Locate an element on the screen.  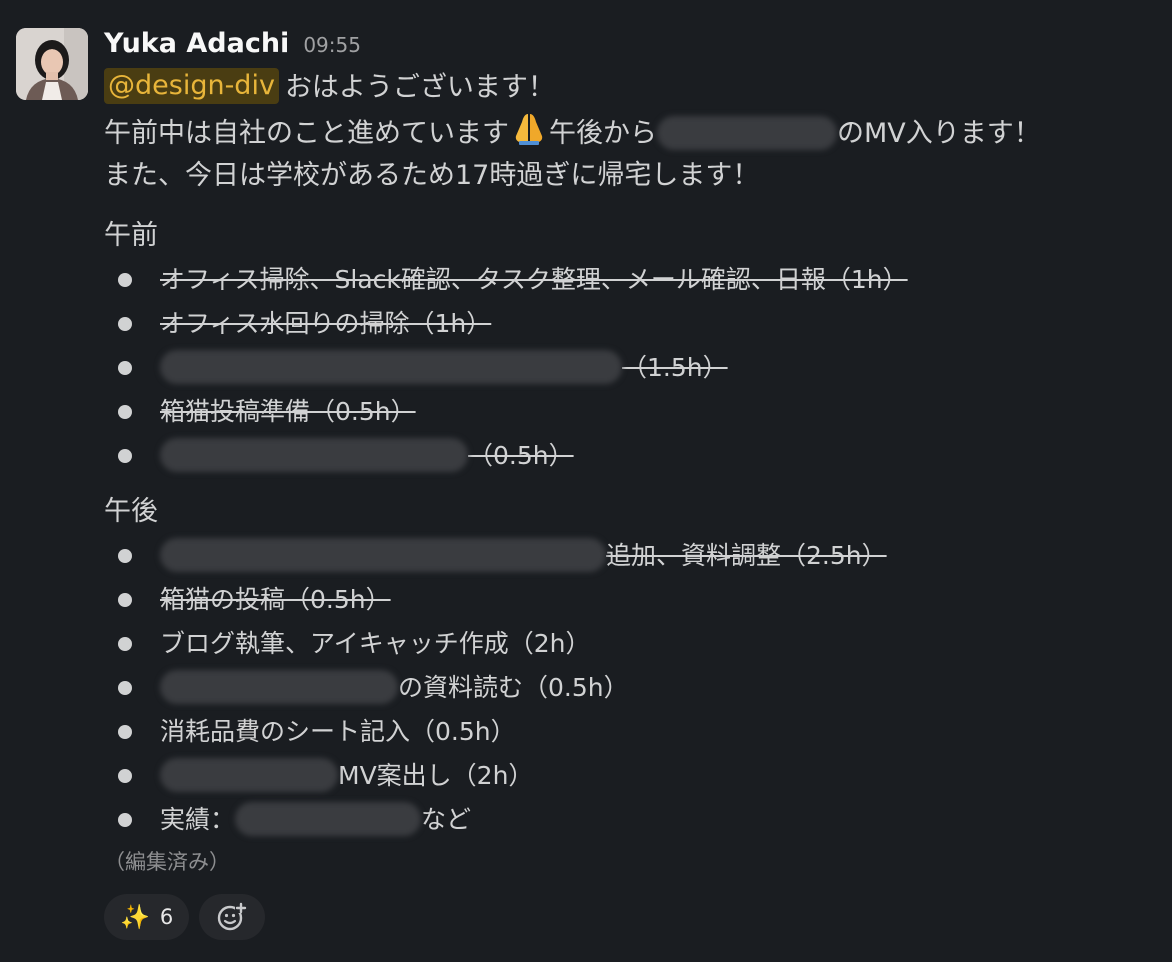
section-title-morning: 午前 is located at coordinates (131, 235).